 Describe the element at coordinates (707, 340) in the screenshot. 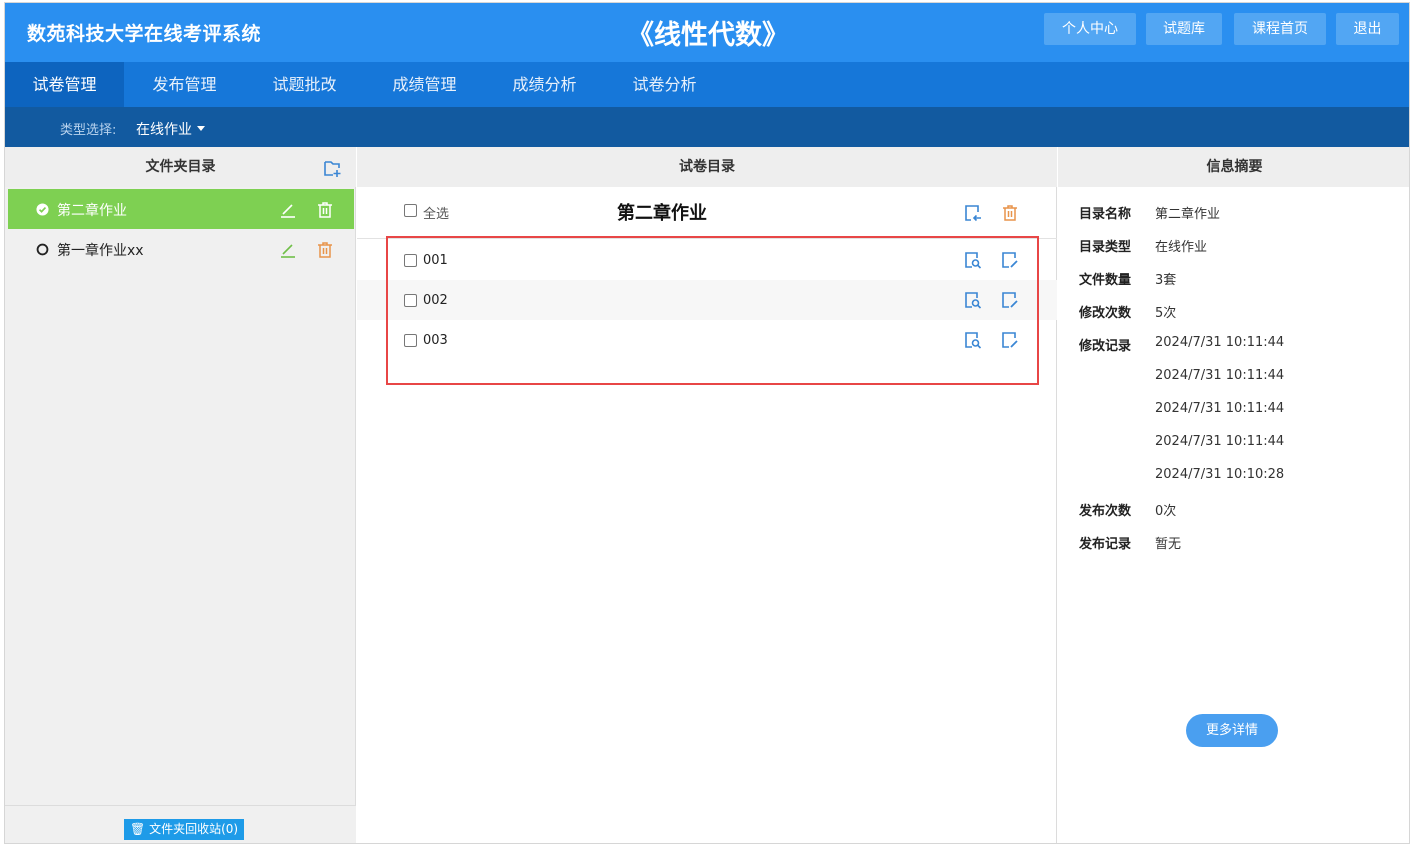

I see `paper-row: 003` at that location.